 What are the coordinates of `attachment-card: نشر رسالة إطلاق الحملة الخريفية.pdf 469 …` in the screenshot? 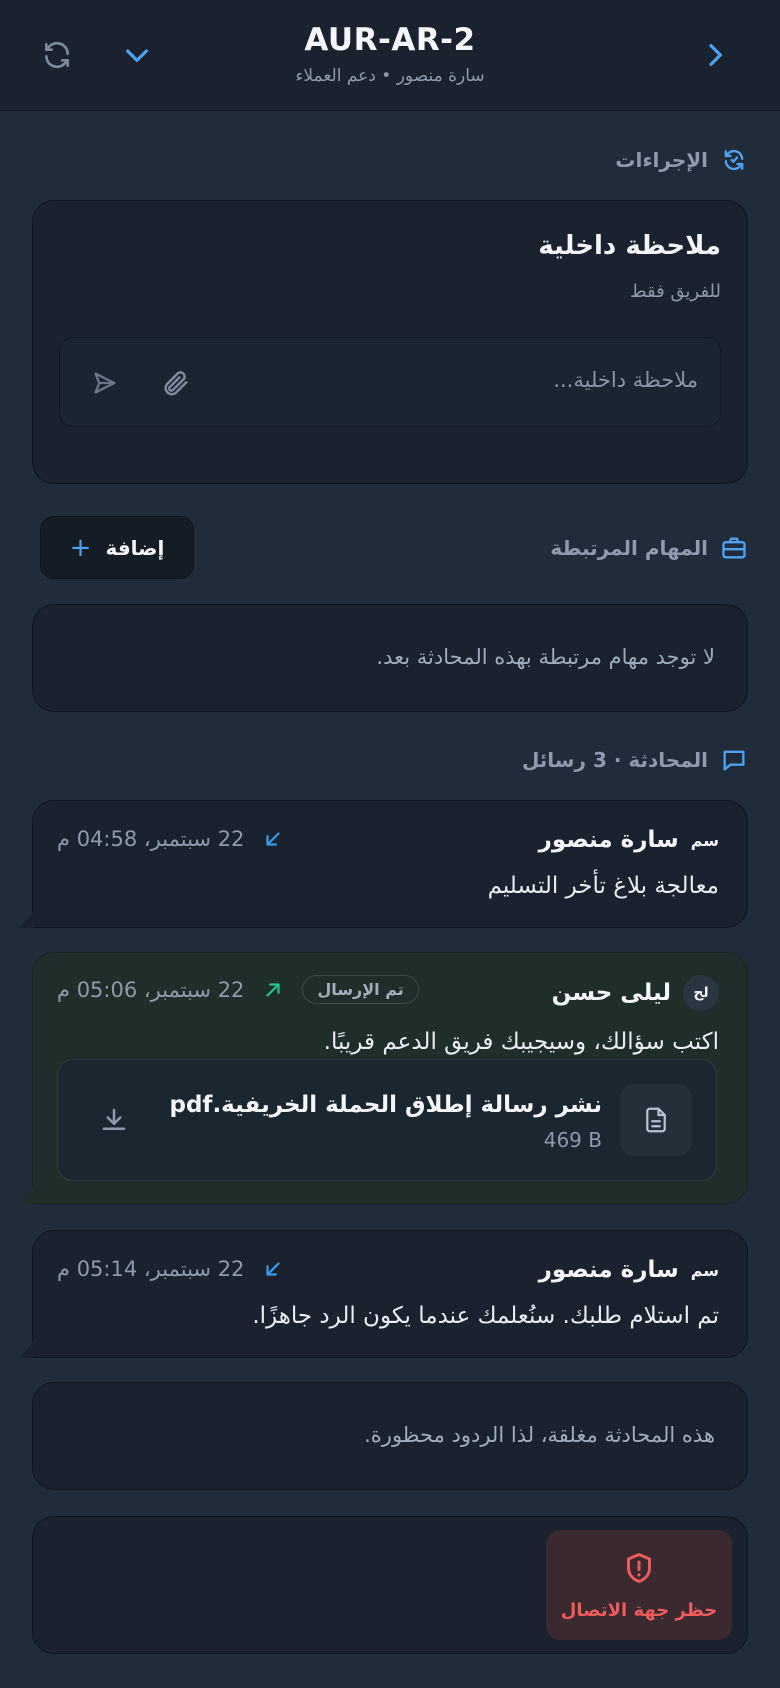 It's located at (387, 1120).